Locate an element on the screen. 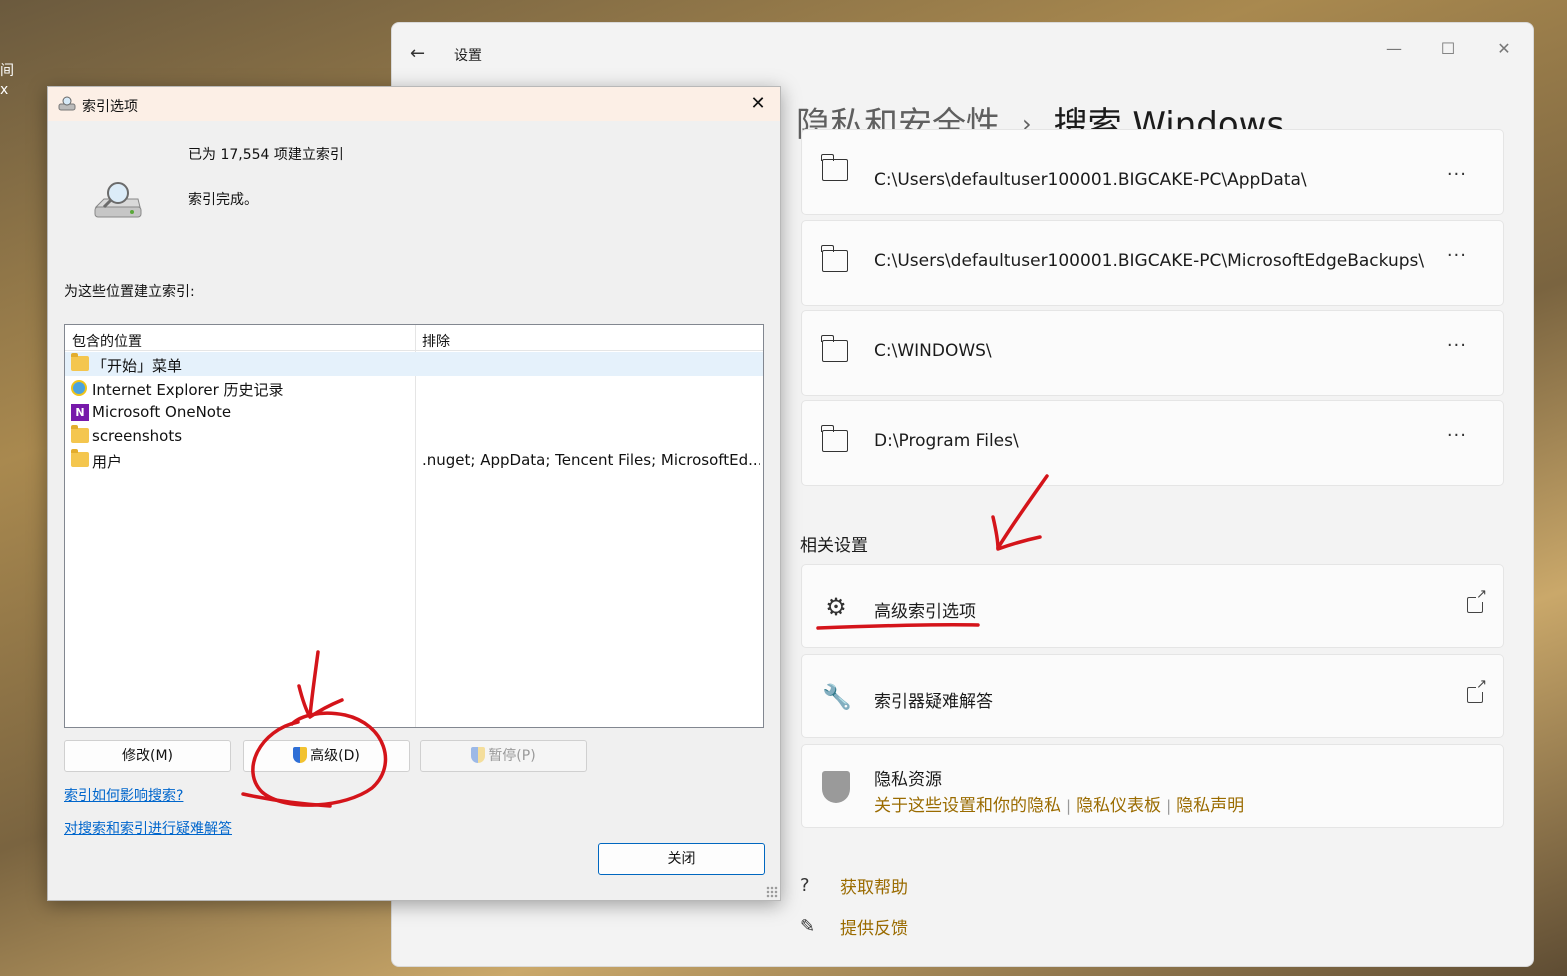  list-item: Internet Explorer 历史记录 is located at coordinates (414, 388).